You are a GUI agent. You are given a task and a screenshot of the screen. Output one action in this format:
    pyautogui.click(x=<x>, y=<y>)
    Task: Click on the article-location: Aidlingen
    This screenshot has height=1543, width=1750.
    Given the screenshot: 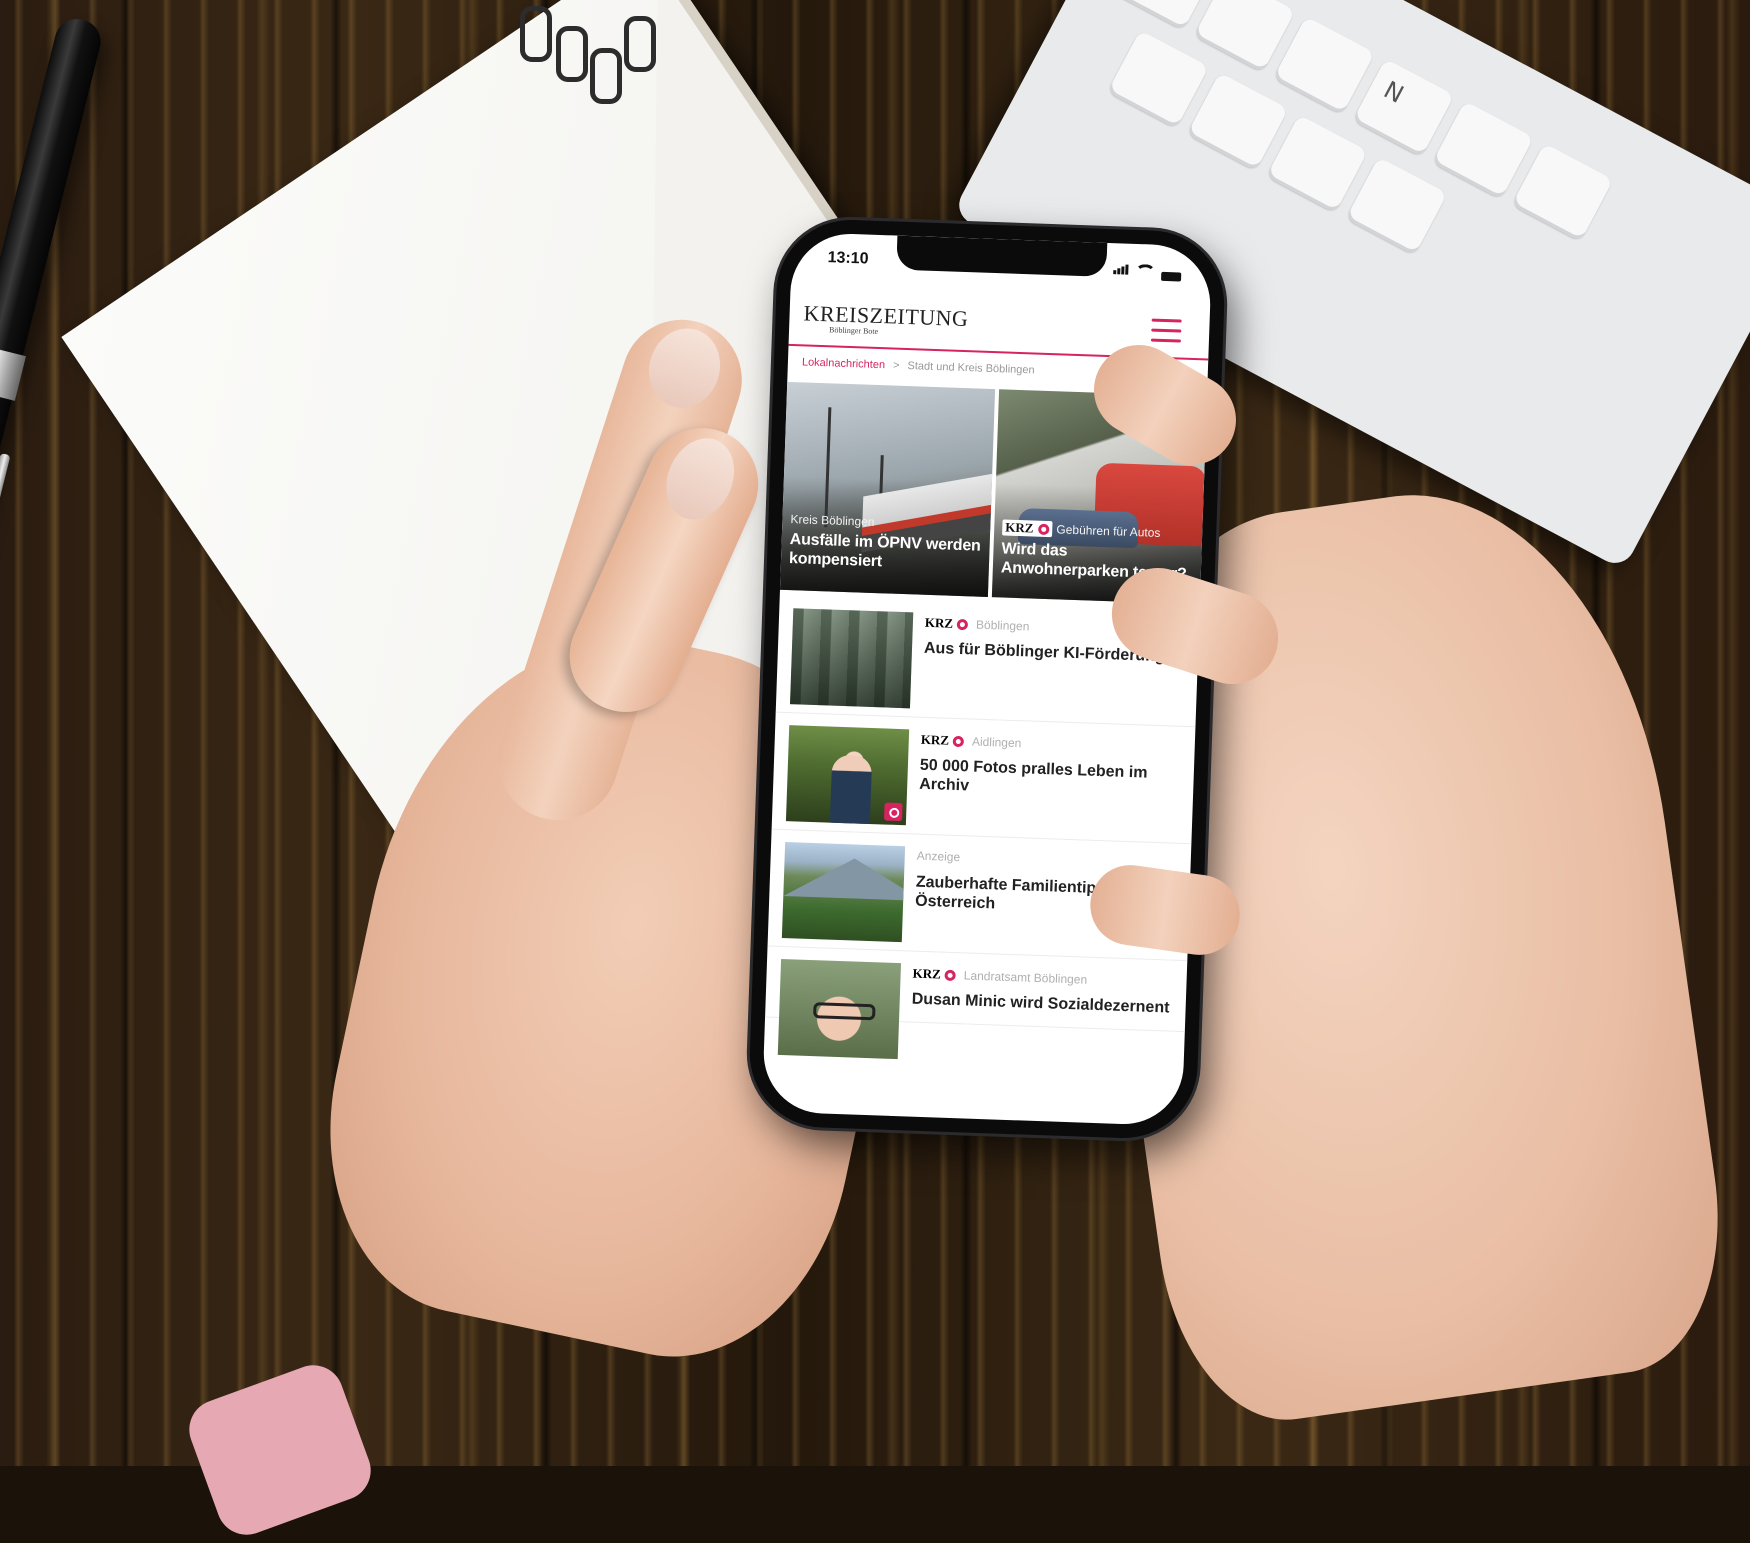 What is the action you would take?
    pyautogui.click(x=996, y=742)
    